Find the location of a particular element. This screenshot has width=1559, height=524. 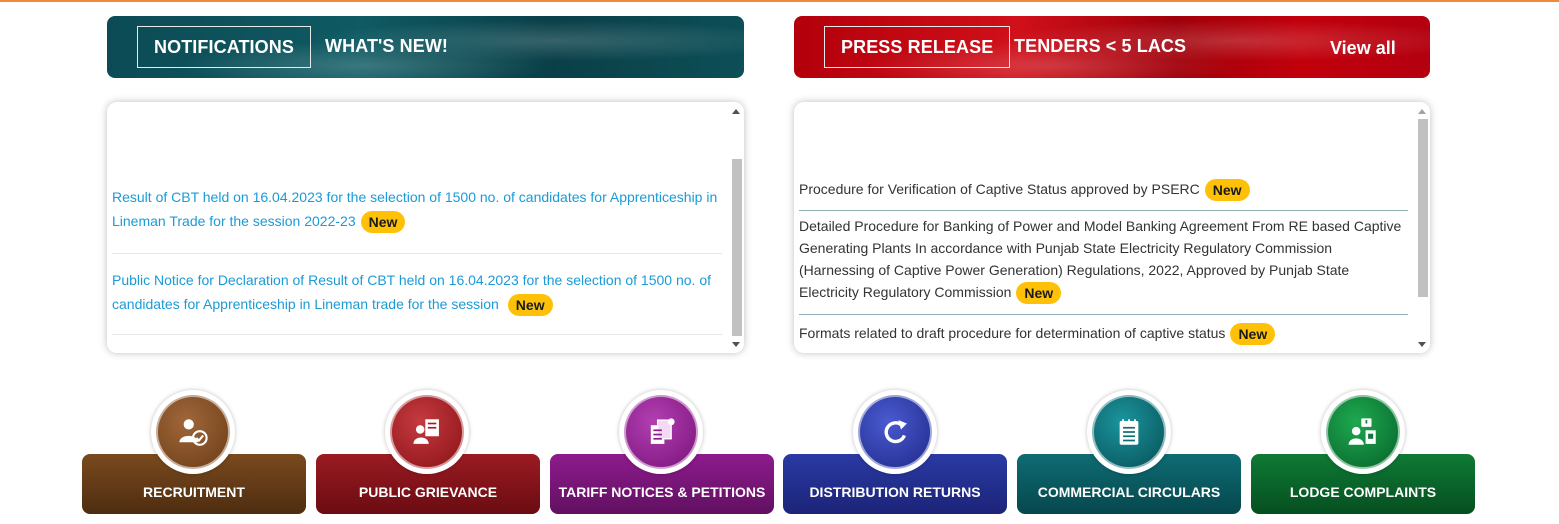

grievance-icon is located at coordinates (426, 431).